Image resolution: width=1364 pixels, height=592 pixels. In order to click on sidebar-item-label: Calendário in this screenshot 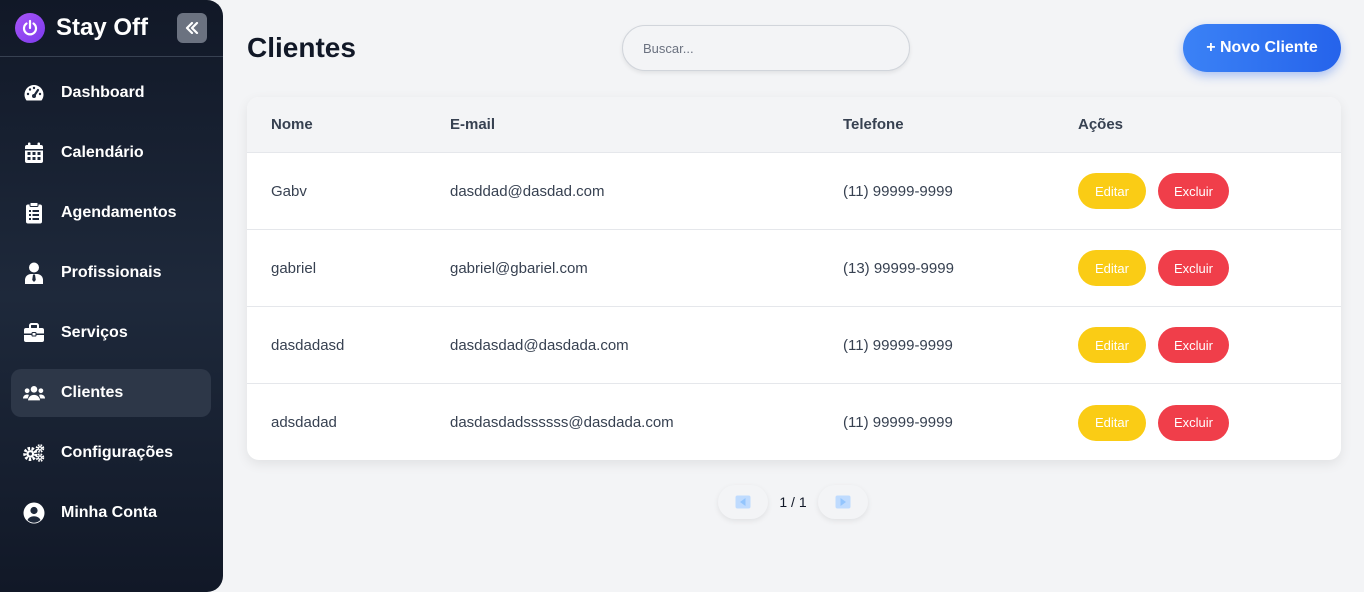, I will do `click(102, 152)`.